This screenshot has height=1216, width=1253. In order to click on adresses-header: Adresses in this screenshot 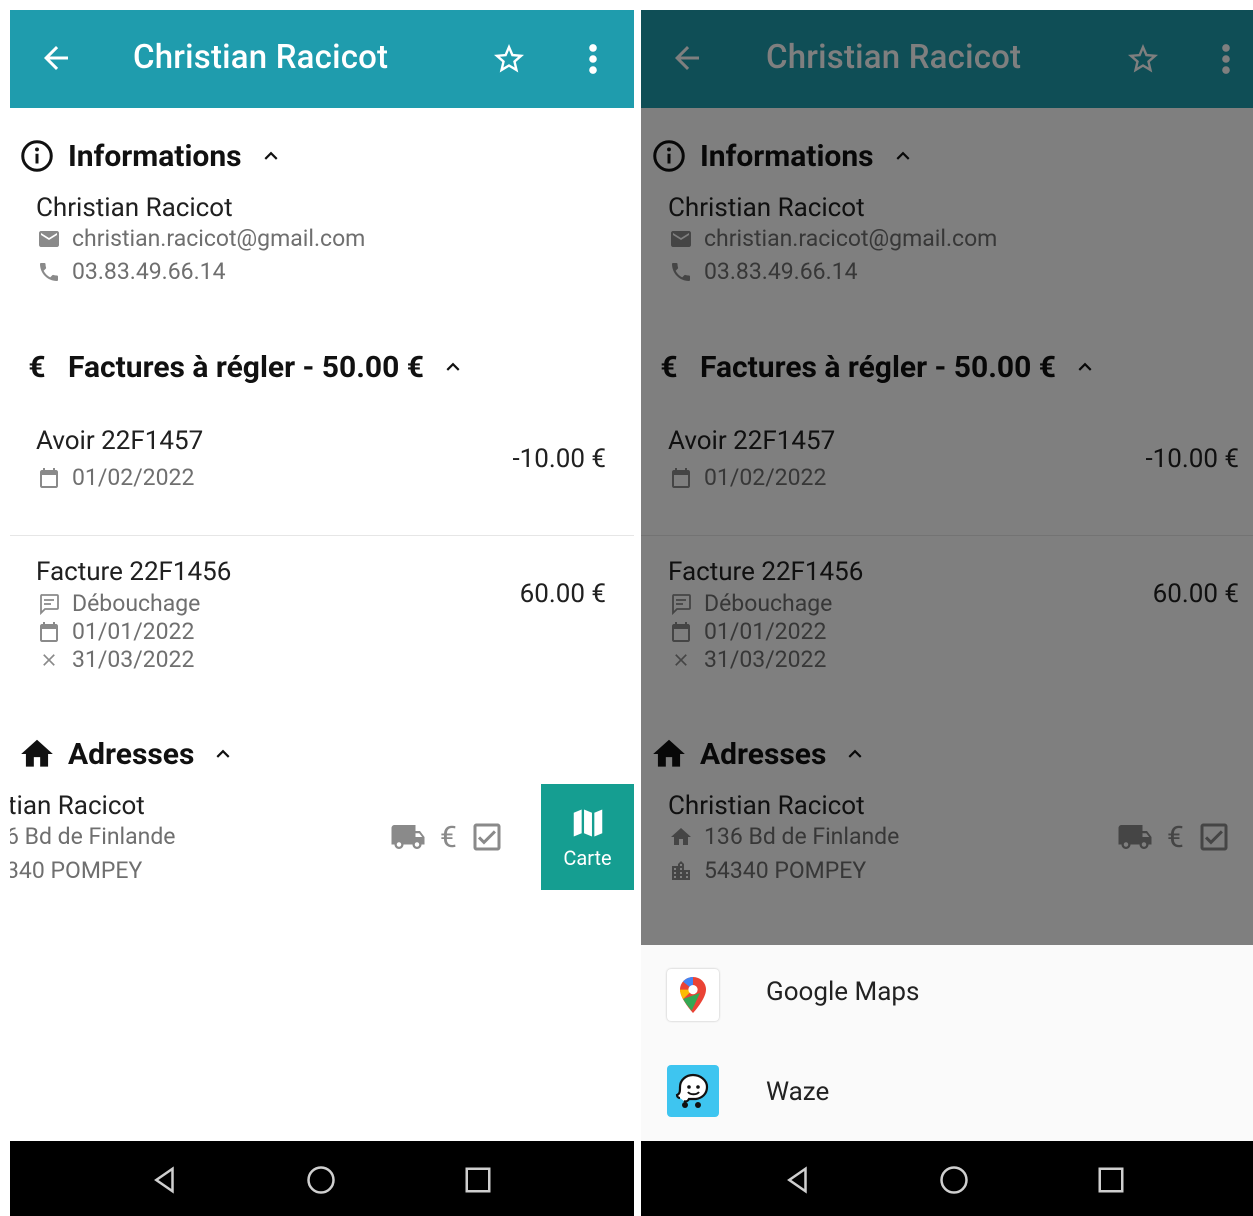, I will do `click(127, 754)`.